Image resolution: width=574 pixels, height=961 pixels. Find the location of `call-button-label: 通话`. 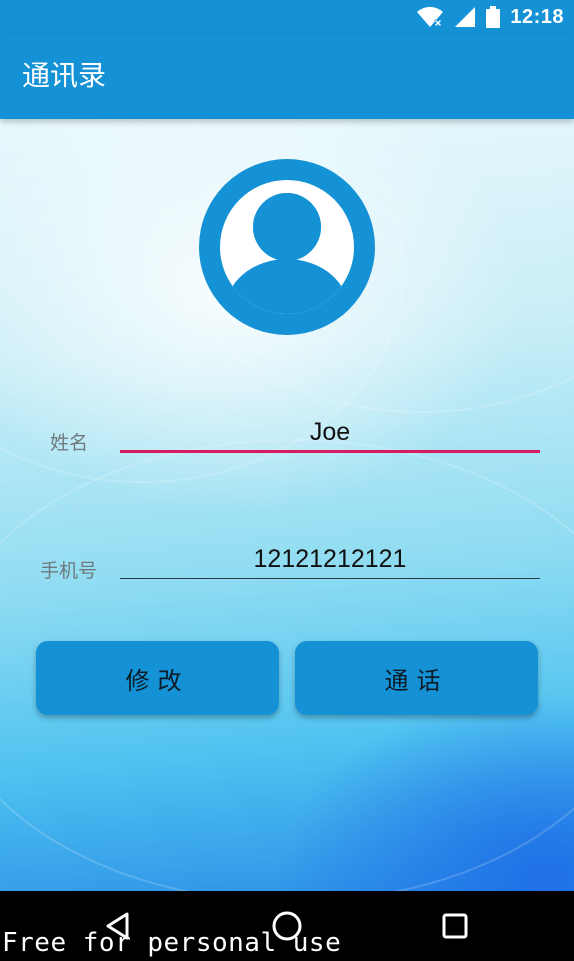

call-button-label: 通话 is located at coordinates (416, 680).